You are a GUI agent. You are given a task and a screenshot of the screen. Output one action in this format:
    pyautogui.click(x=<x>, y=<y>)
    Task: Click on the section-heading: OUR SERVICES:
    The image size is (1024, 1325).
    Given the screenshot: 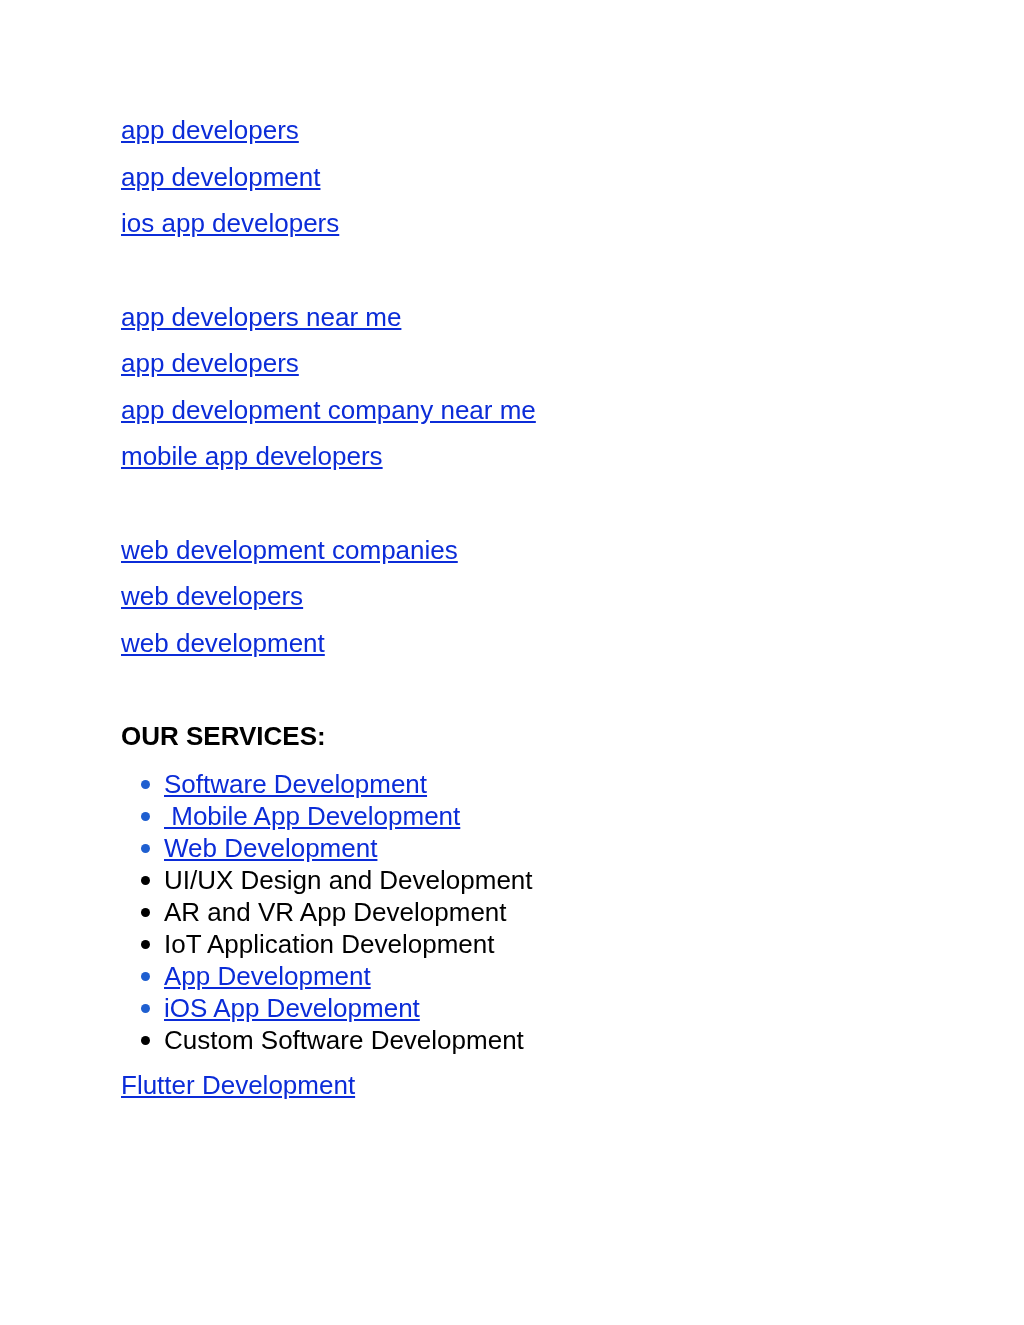 What is the action you would take?
    pyautogui.click(x=223, y=736)
    